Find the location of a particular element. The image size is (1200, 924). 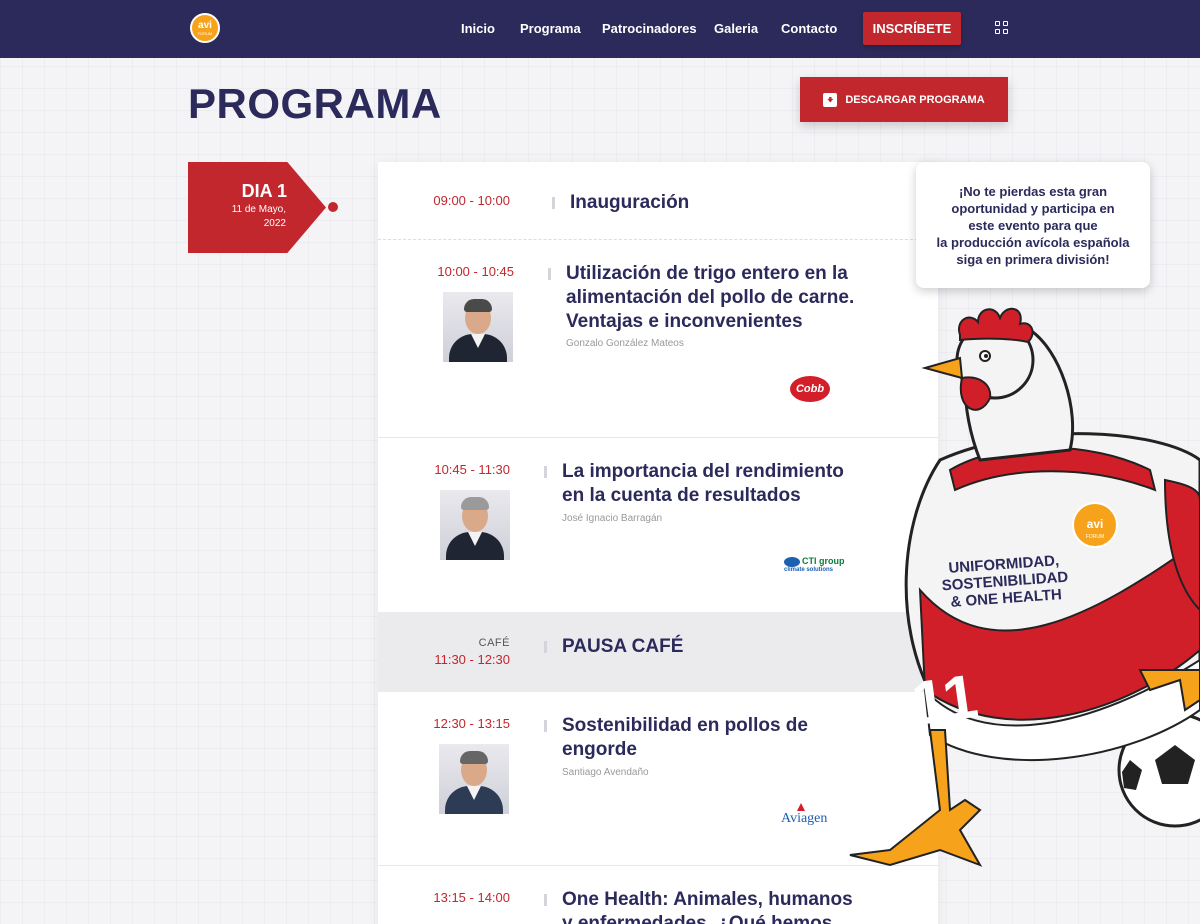

sponsor-logo-aviagen: Aviagen is located at coordinates (804, 818).